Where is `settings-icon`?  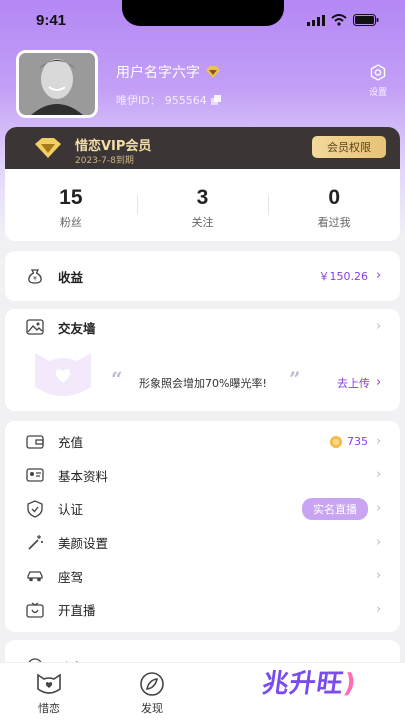 settings-icon is located at coordinates (378, 72).